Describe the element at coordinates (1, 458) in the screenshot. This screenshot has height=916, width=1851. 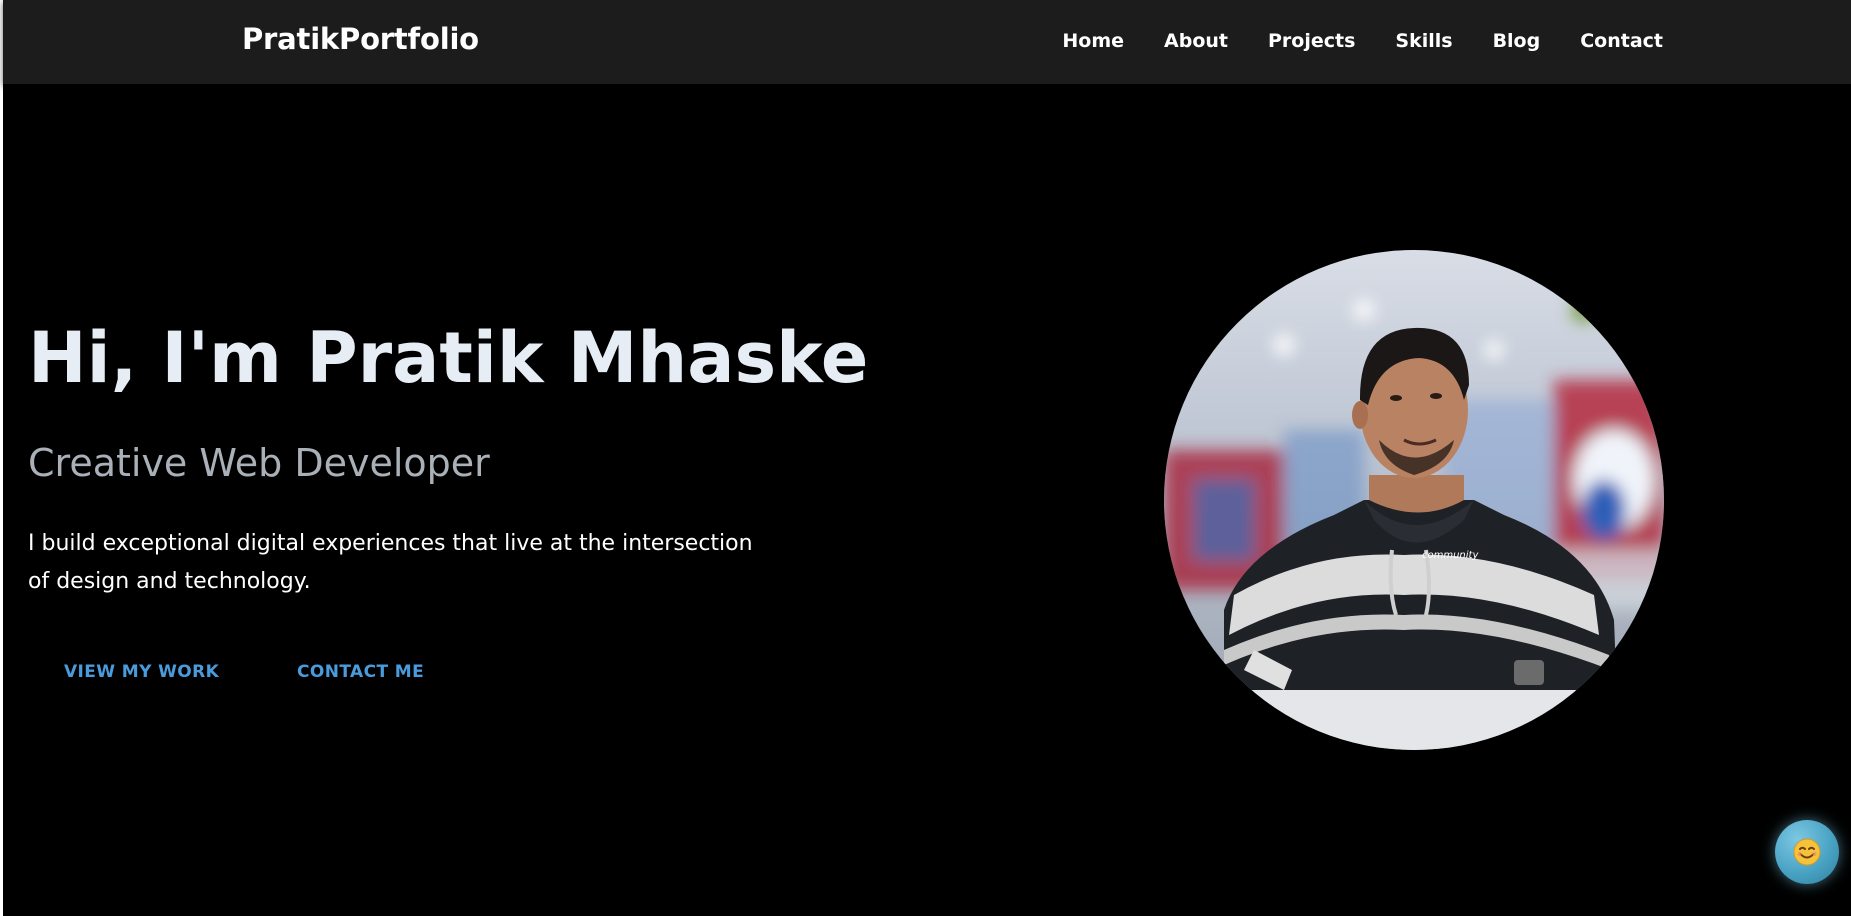
I see `window-edge` at that location.